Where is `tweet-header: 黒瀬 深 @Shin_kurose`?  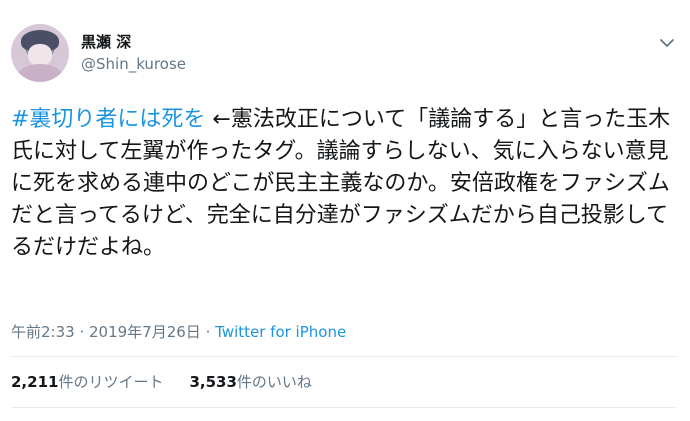
tweet-header: 黒瀬 深 @Shin_kurose is located at coordinates (343, 54).